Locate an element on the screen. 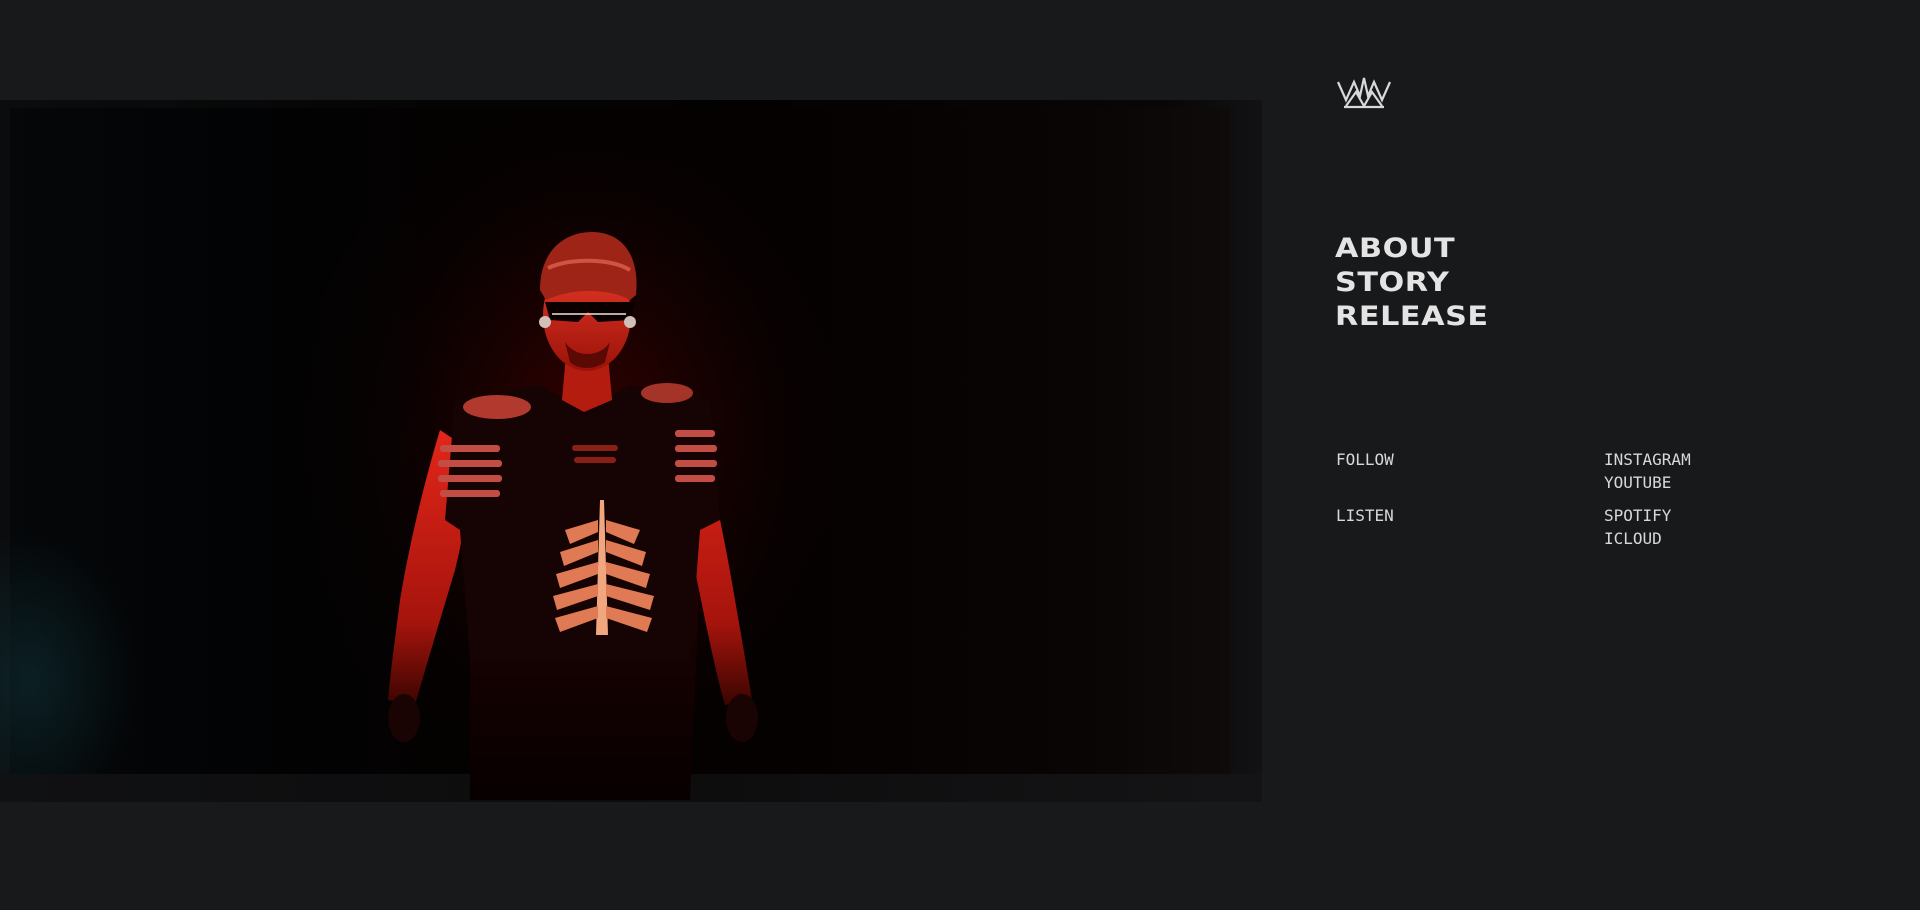 This screenshot has width=1920, height=910. icloud-link: ICLOUD is located at coordinates (1637, 538).